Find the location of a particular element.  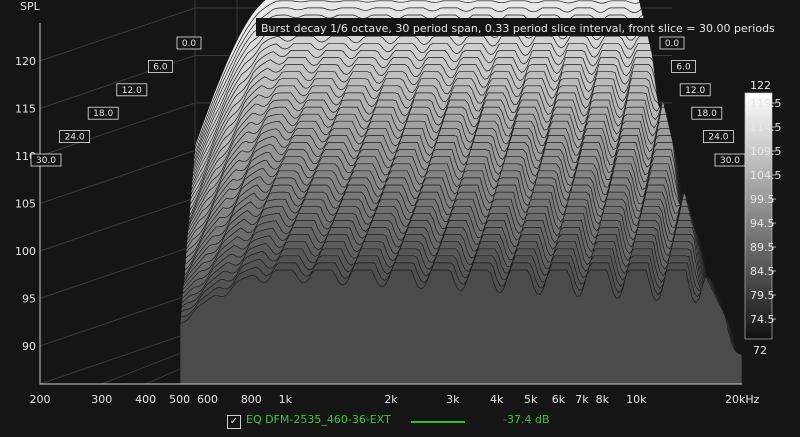

depth-tick-label-right: 0.0 is located at coordinates (672, 44).